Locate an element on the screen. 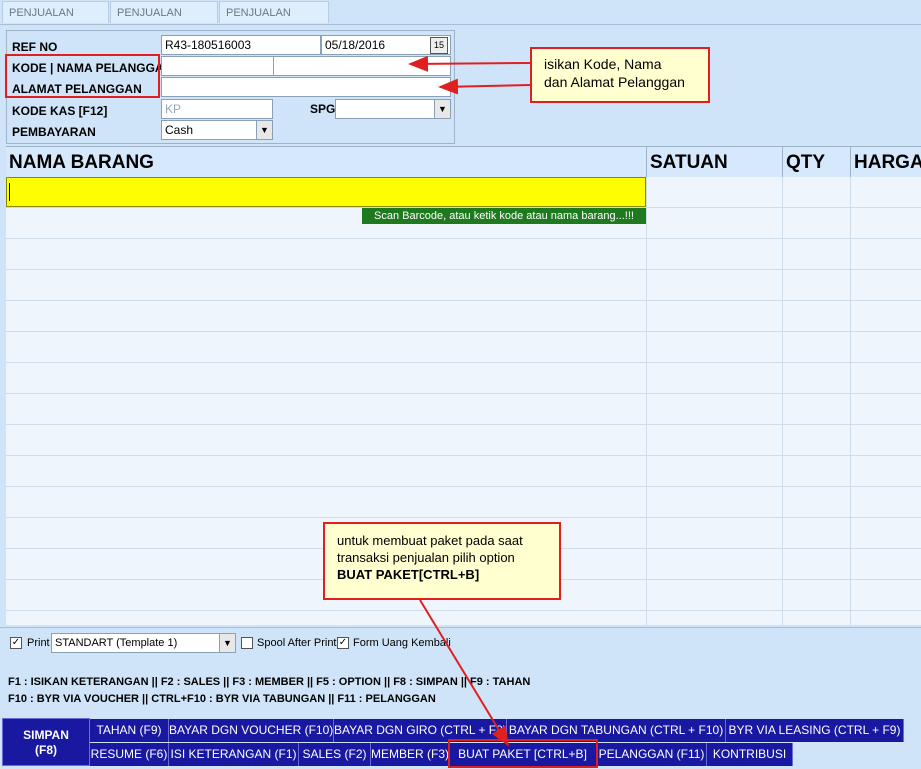 The height and width of the screenshot is (769, 921). arrow-to-buat-paket is located at coordinates (464, 673).